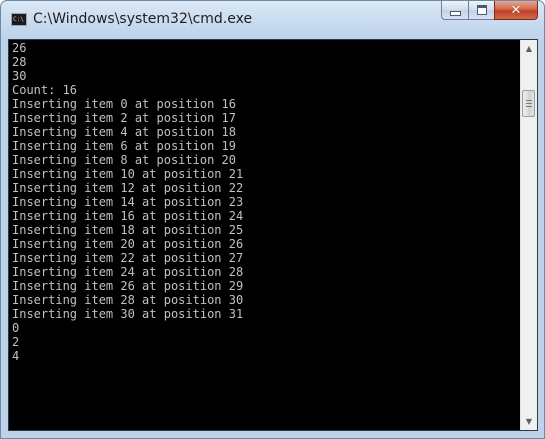 The height and width of the screenshot is (439, 545). Describe the element at coordinates (124, 160) in the screenshot. I see `console-line: Inserting item 8 at position 20` at that location.